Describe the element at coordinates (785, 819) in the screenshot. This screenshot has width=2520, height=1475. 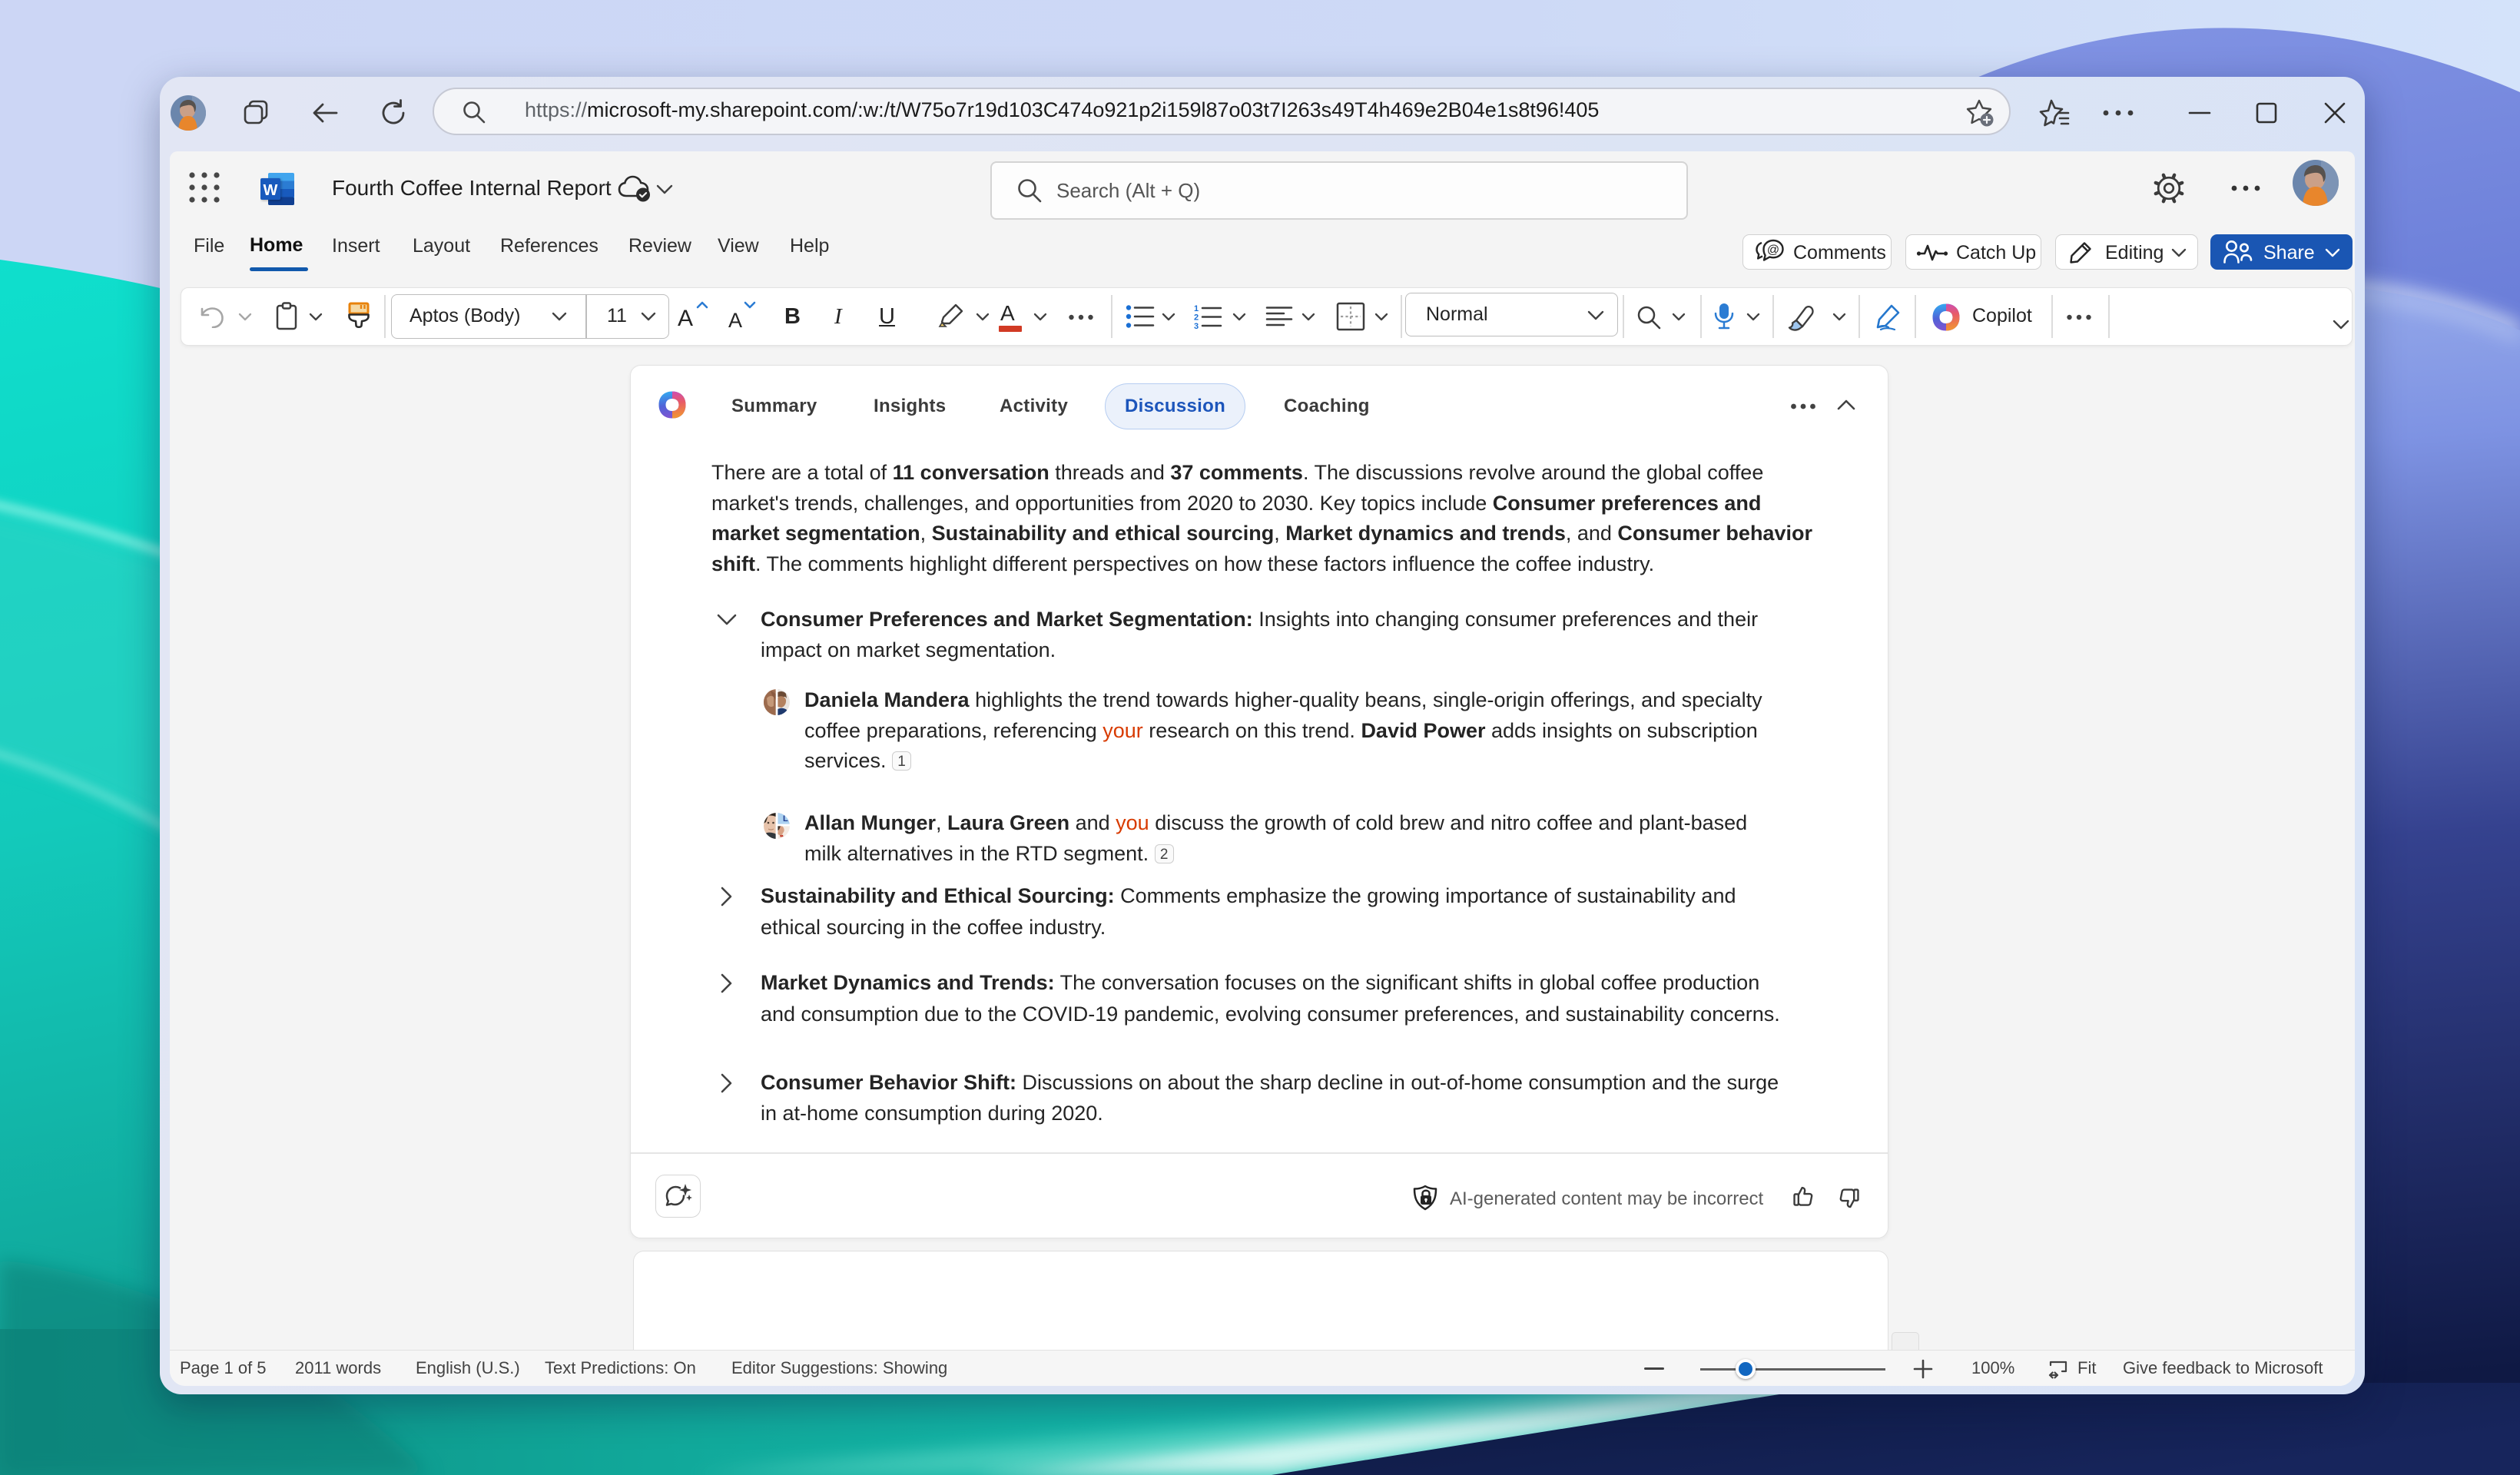
I see `svg-text: L` at that location.